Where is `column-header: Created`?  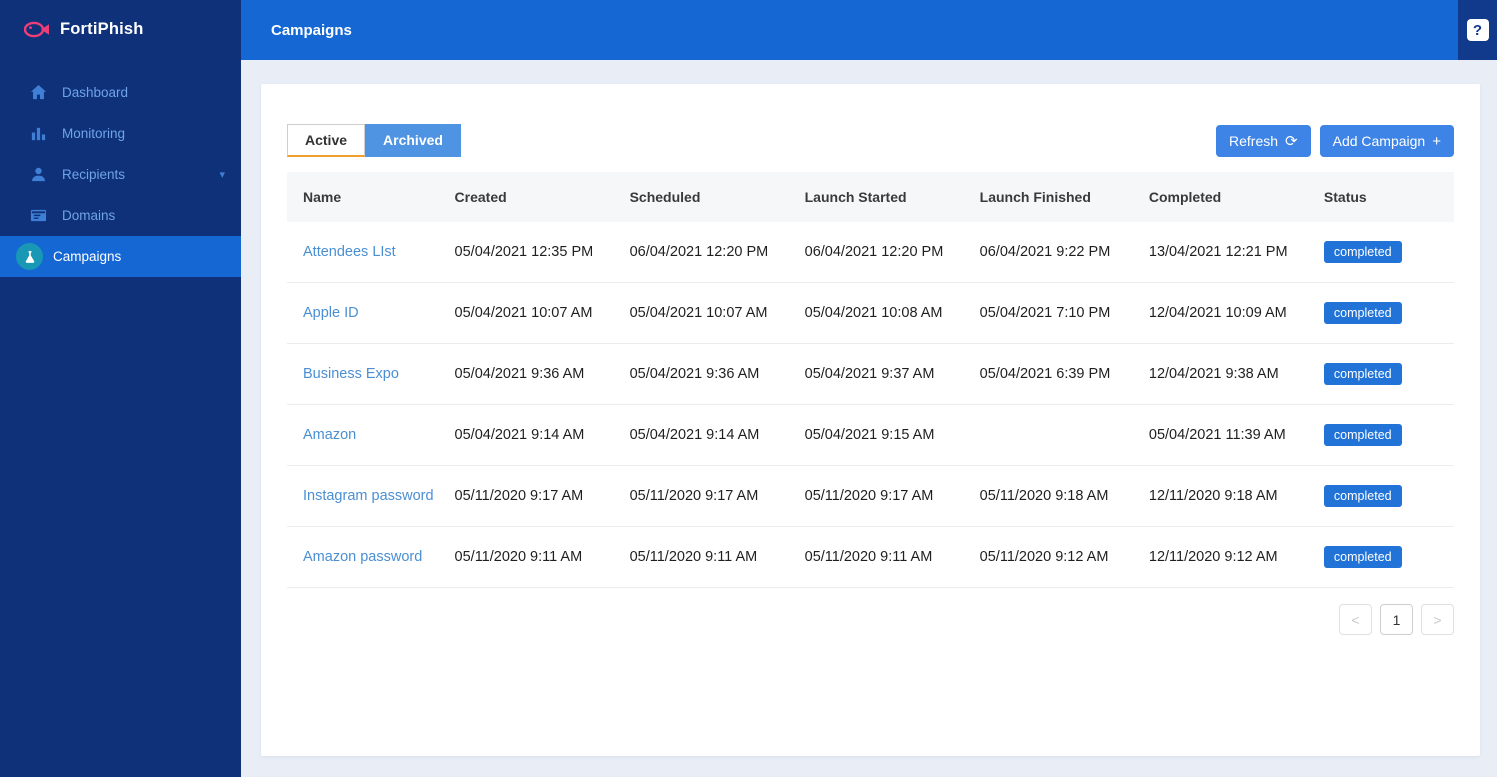 column-header: Created is located at coordinates (532, 197).